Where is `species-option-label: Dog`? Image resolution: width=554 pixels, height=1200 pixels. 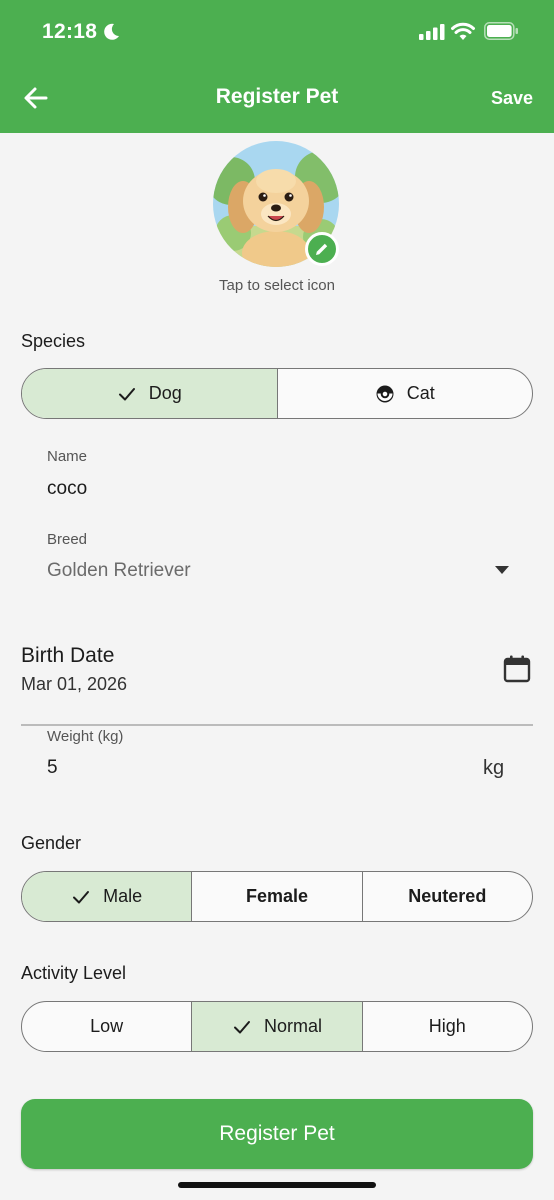 species-option-label: Dog is located at coordinates (165, 393).